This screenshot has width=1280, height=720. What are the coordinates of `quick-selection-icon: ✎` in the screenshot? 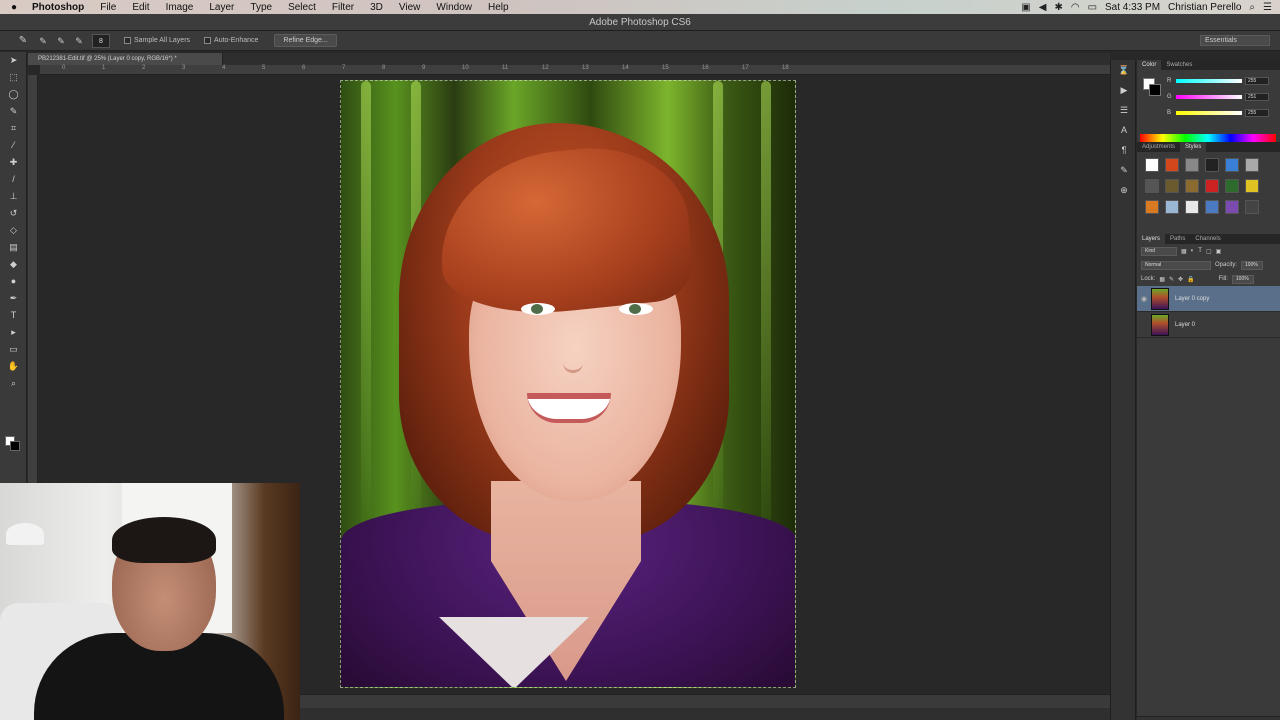 It's located at (13, 111).